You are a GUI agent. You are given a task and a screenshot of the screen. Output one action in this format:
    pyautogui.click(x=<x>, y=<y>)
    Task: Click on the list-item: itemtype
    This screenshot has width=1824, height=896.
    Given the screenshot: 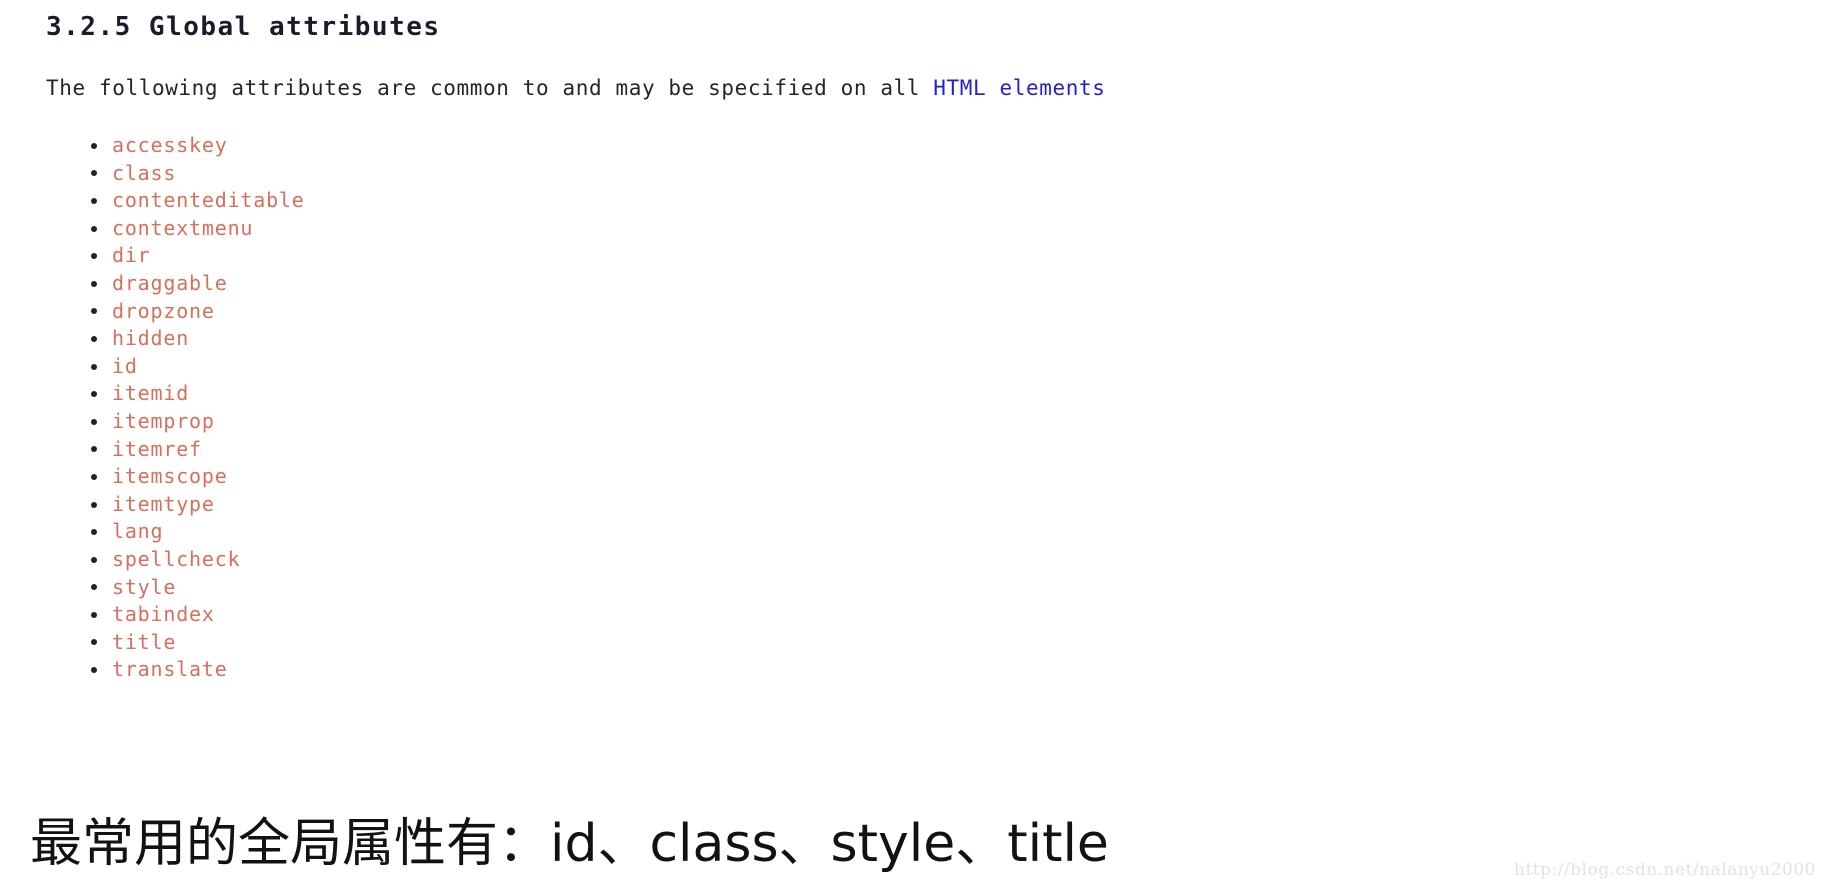 What is the action you would take?
    pyautogui.click(x=191, y=505)
    